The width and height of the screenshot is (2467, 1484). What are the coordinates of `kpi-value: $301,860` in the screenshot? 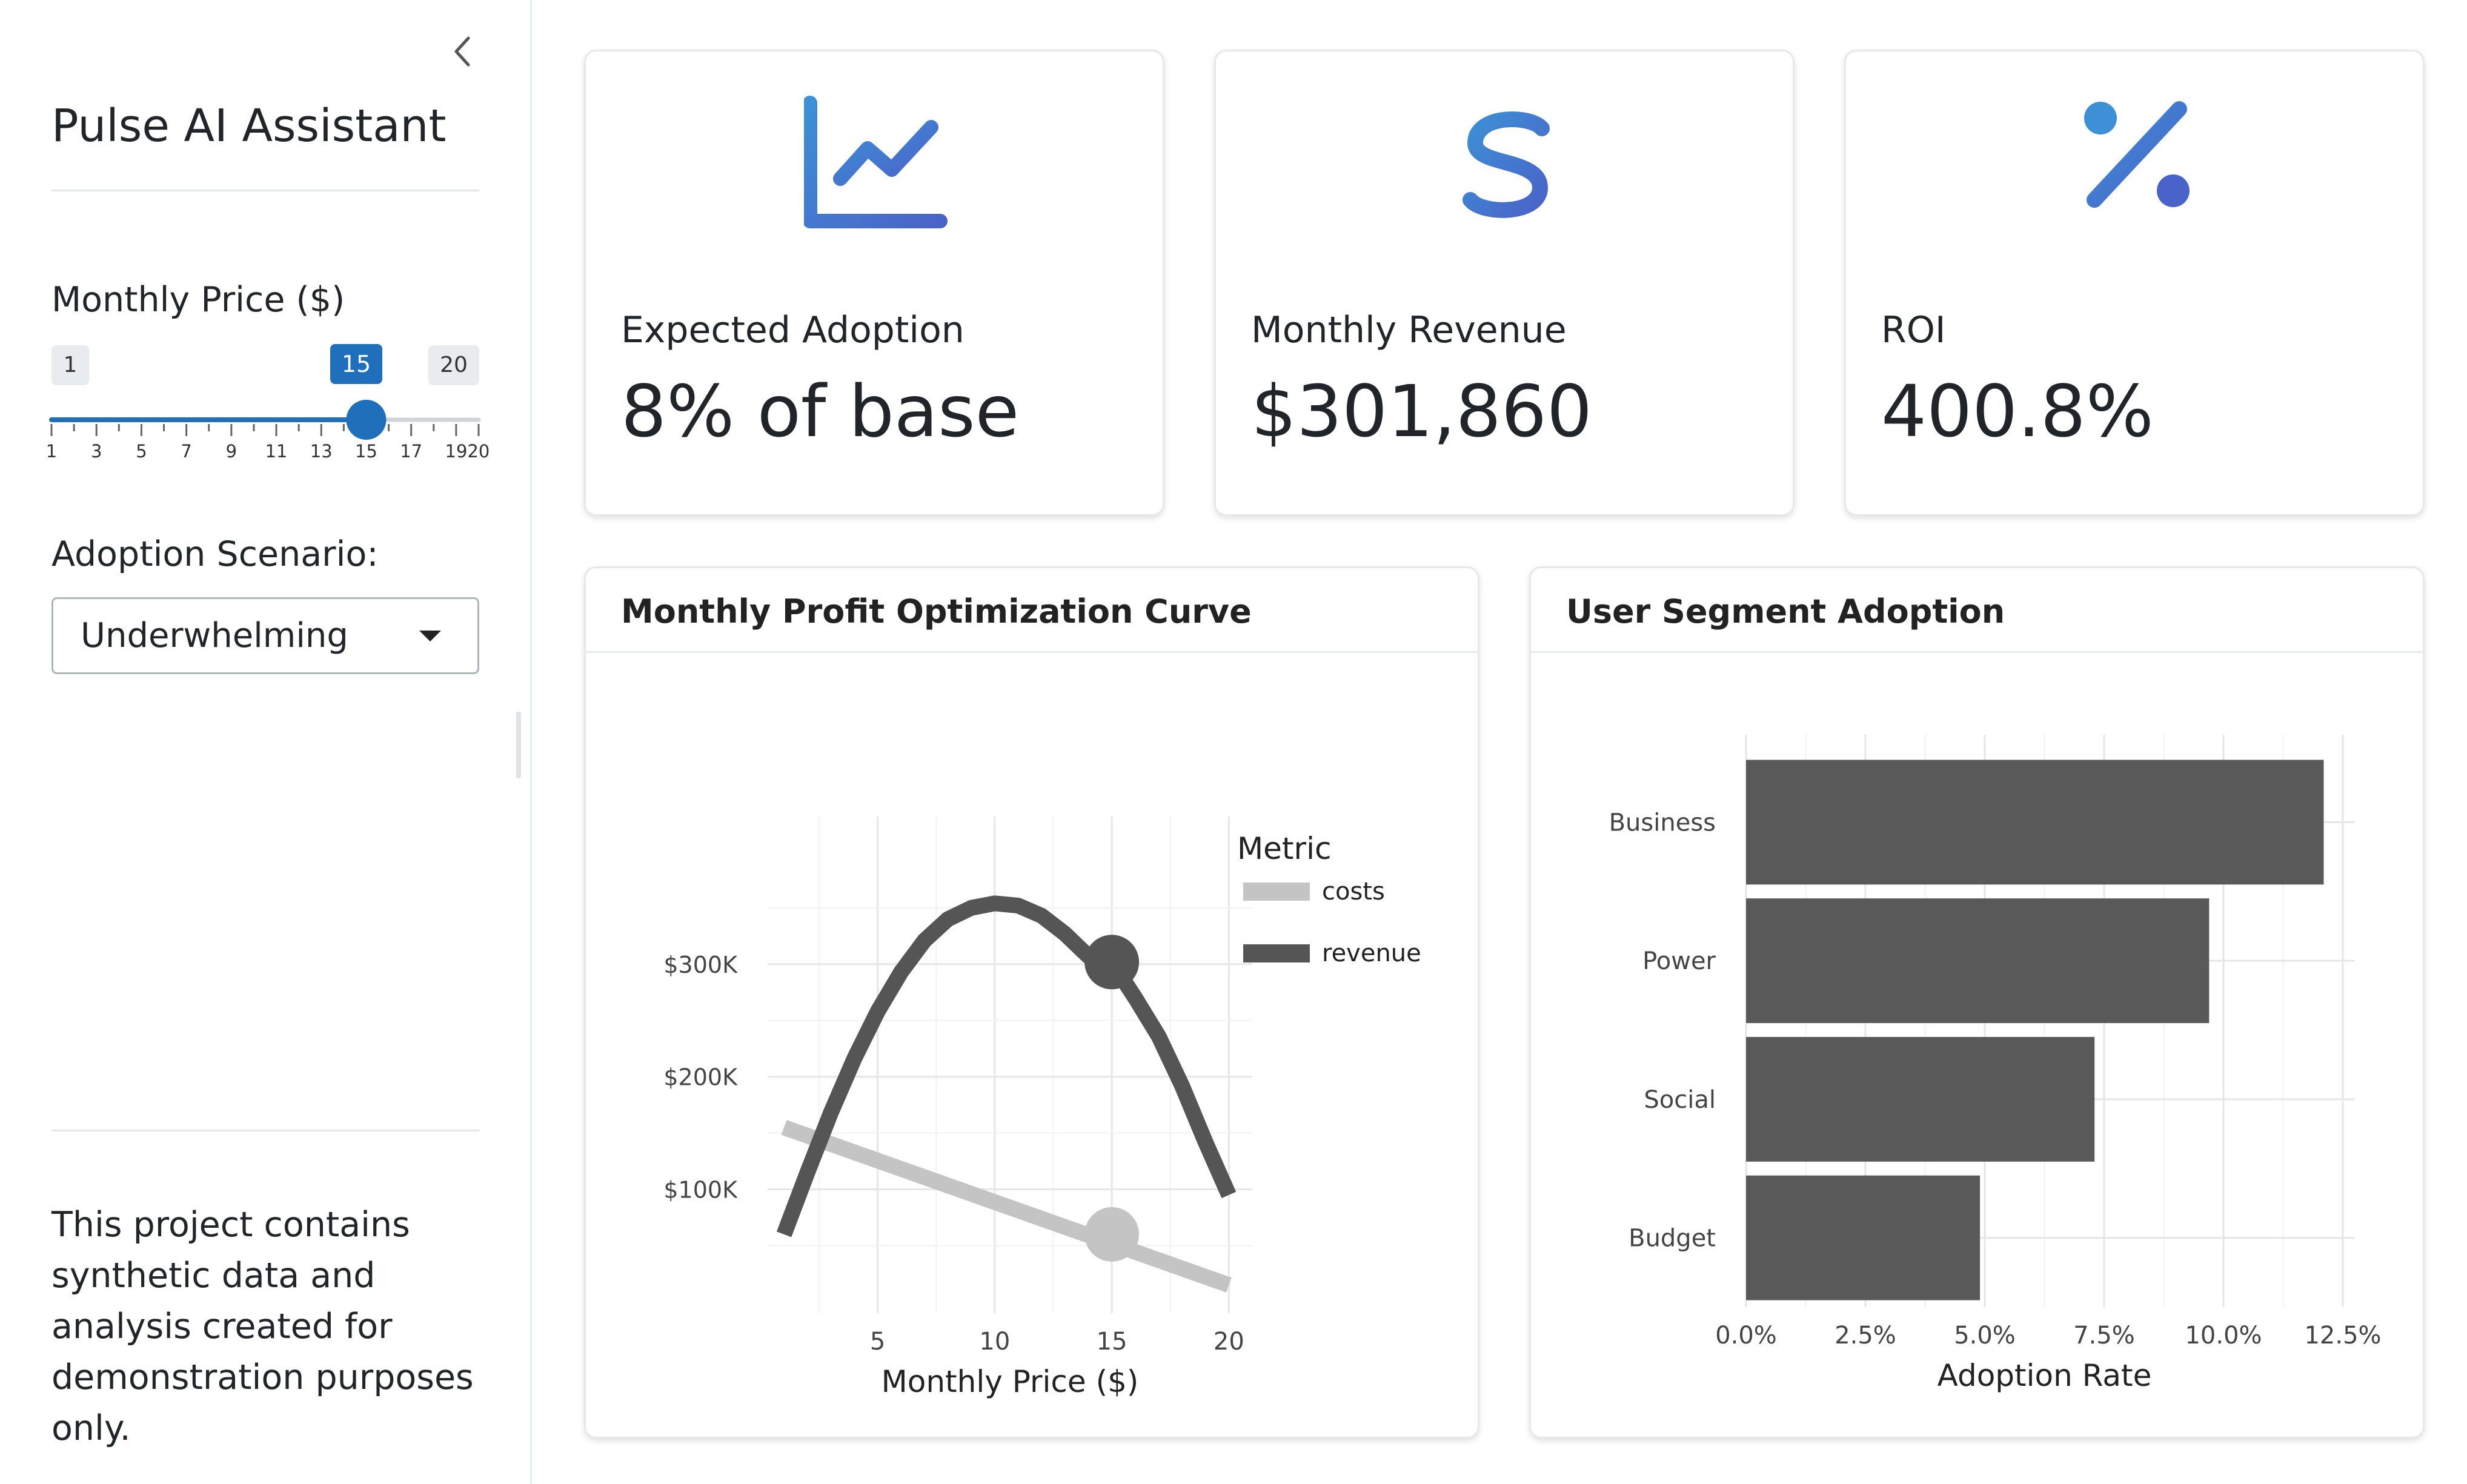 It's located at (1422, 411).